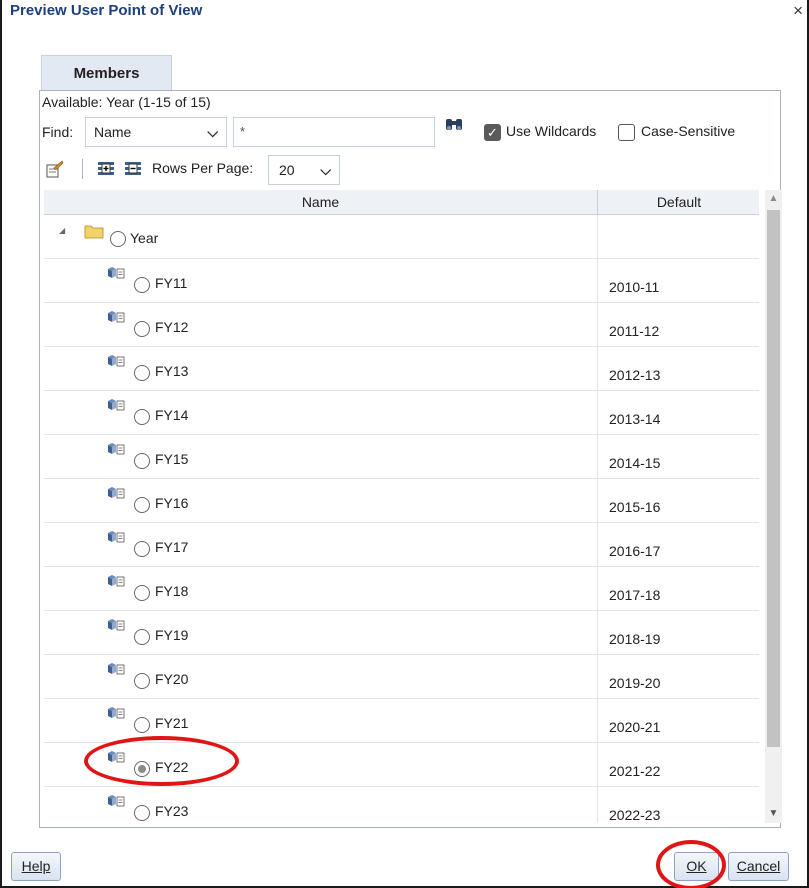 The height and width of the screenshot is (888, 809). Describe the element at coordinates (172, 503) in the screenshot. I see `member-name: FY16` at that location.